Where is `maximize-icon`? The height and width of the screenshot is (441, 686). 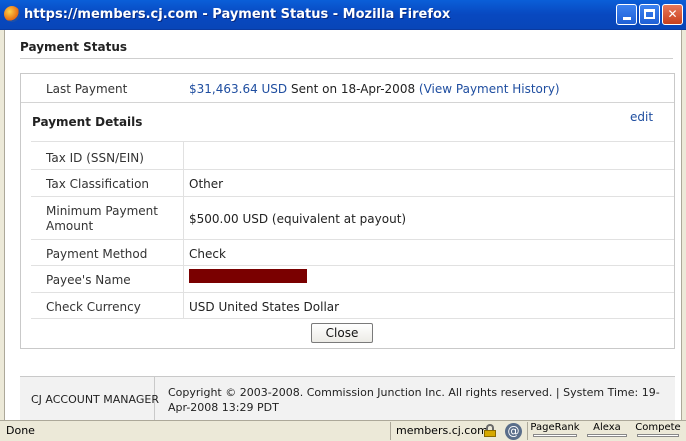
maximize-icon is located at coordinates (649, 14).